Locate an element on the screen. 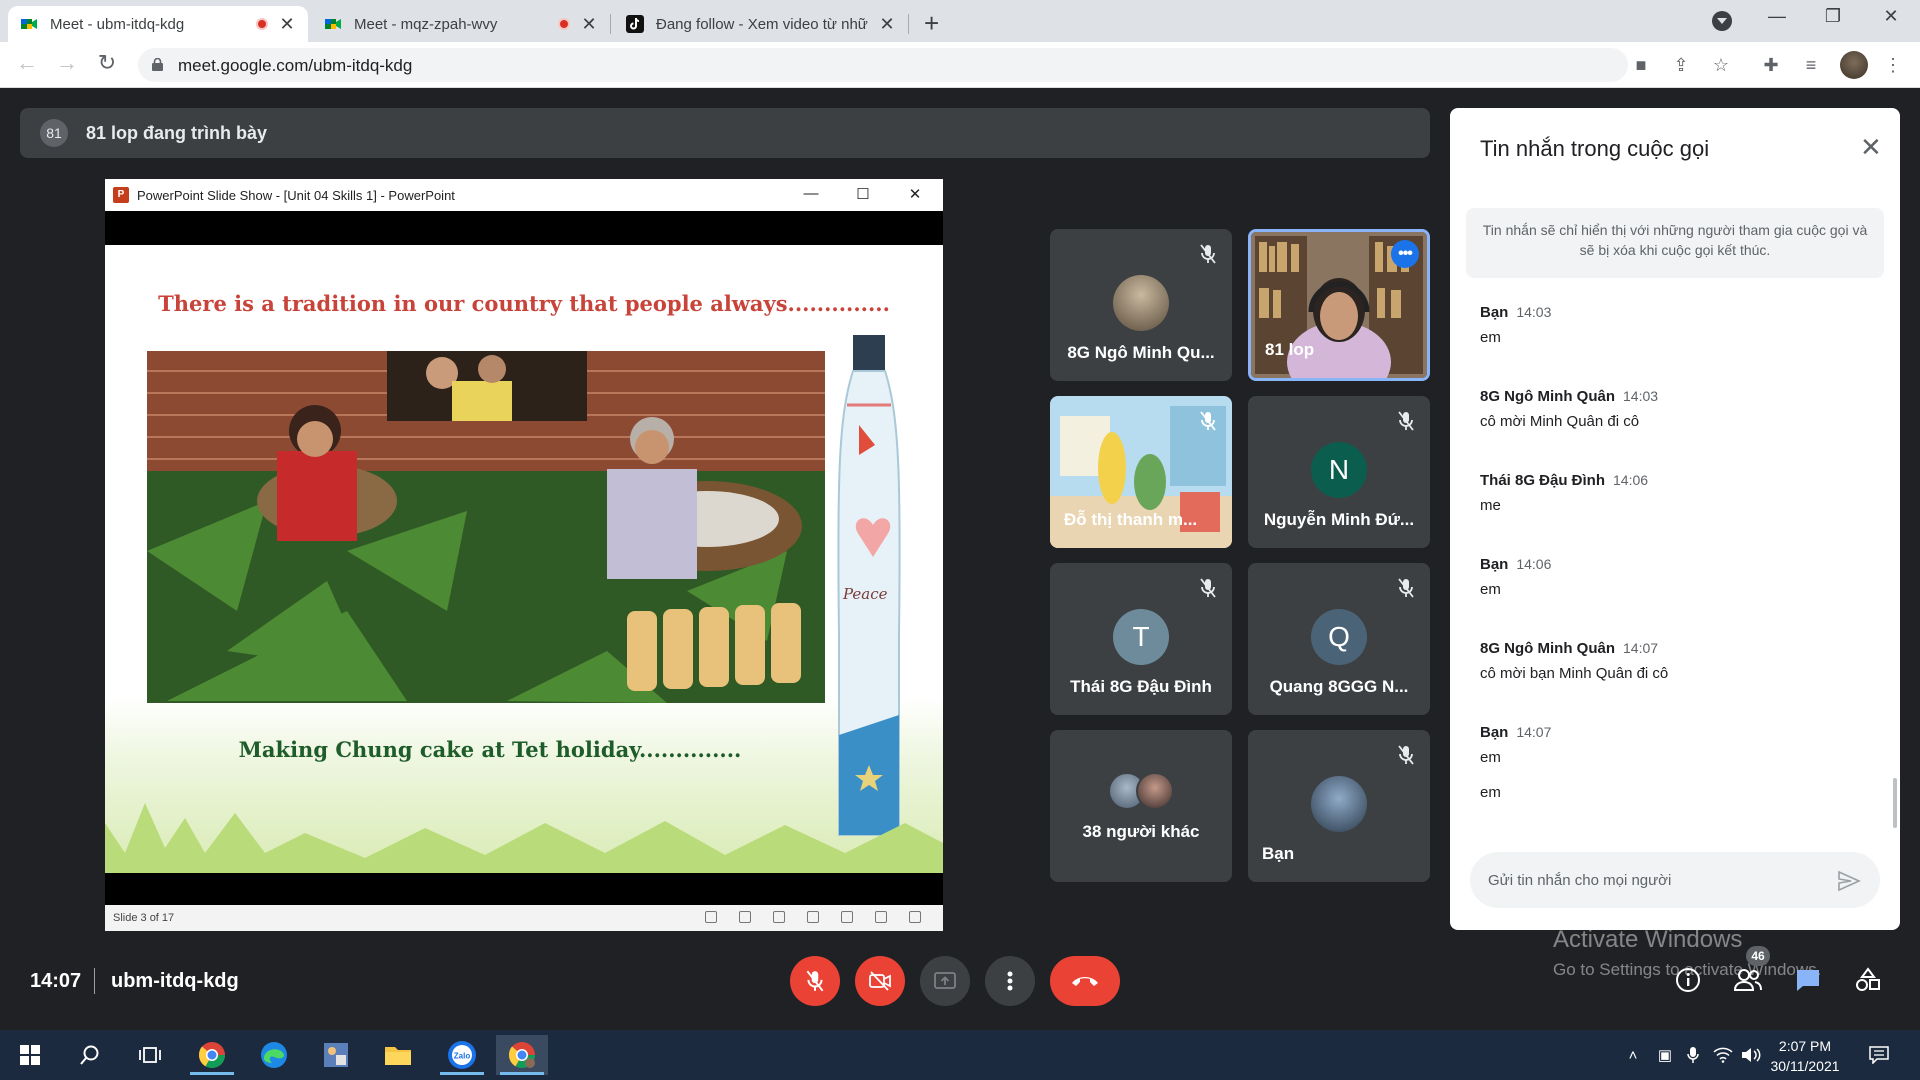 Image resolution: width=1920 pixels, height=1080 pixels. microphone-icon is located at coordinates (1693, 1055).